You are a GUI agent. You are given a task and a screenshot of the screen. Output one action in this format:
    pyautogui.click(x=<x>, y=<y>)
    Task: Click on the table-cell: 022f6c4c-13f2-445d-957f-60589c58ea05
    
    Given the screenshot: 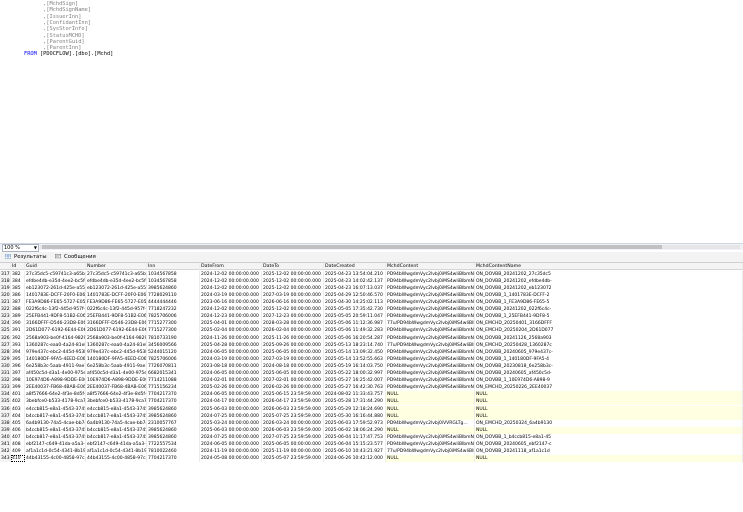 What is the action you would take?
    pyautogui.click(x=116, y=310)
    